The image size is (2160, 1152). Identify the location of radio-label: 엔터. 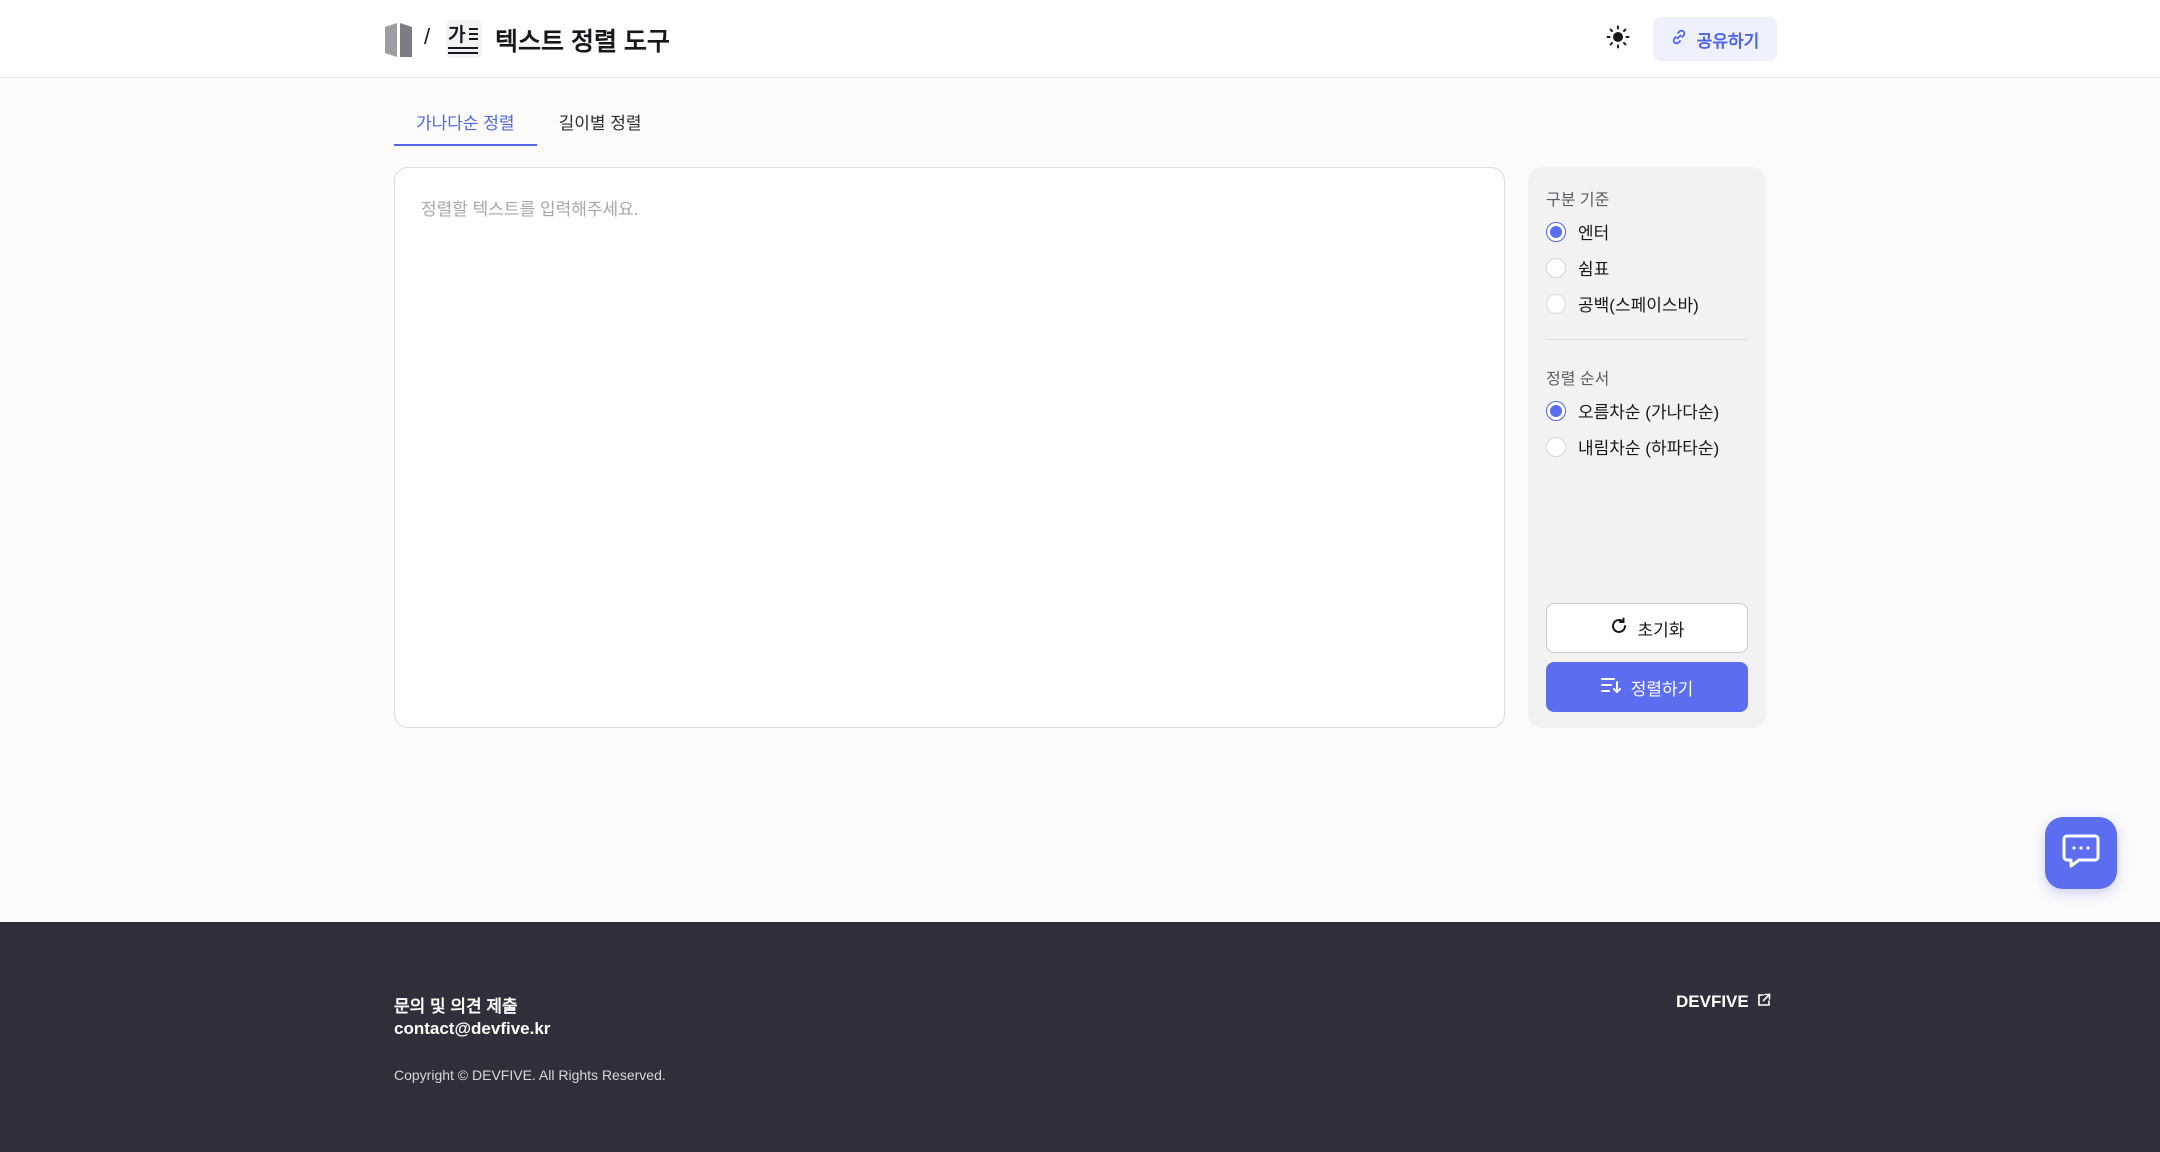
(1594, 233).